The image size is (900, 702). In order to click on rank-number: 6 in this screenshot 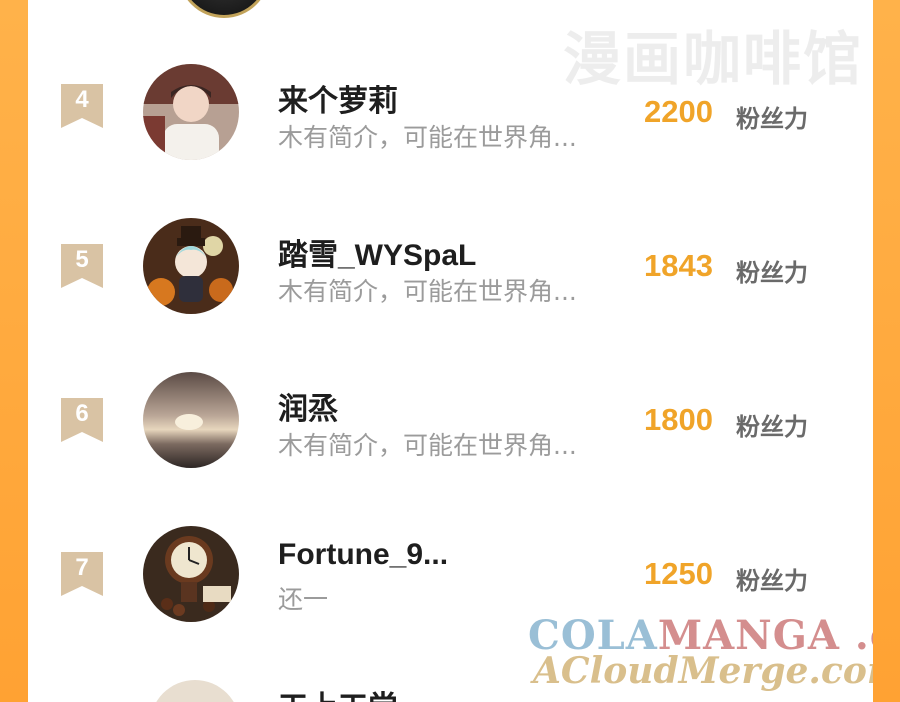, I will do `click(82, 413)`.